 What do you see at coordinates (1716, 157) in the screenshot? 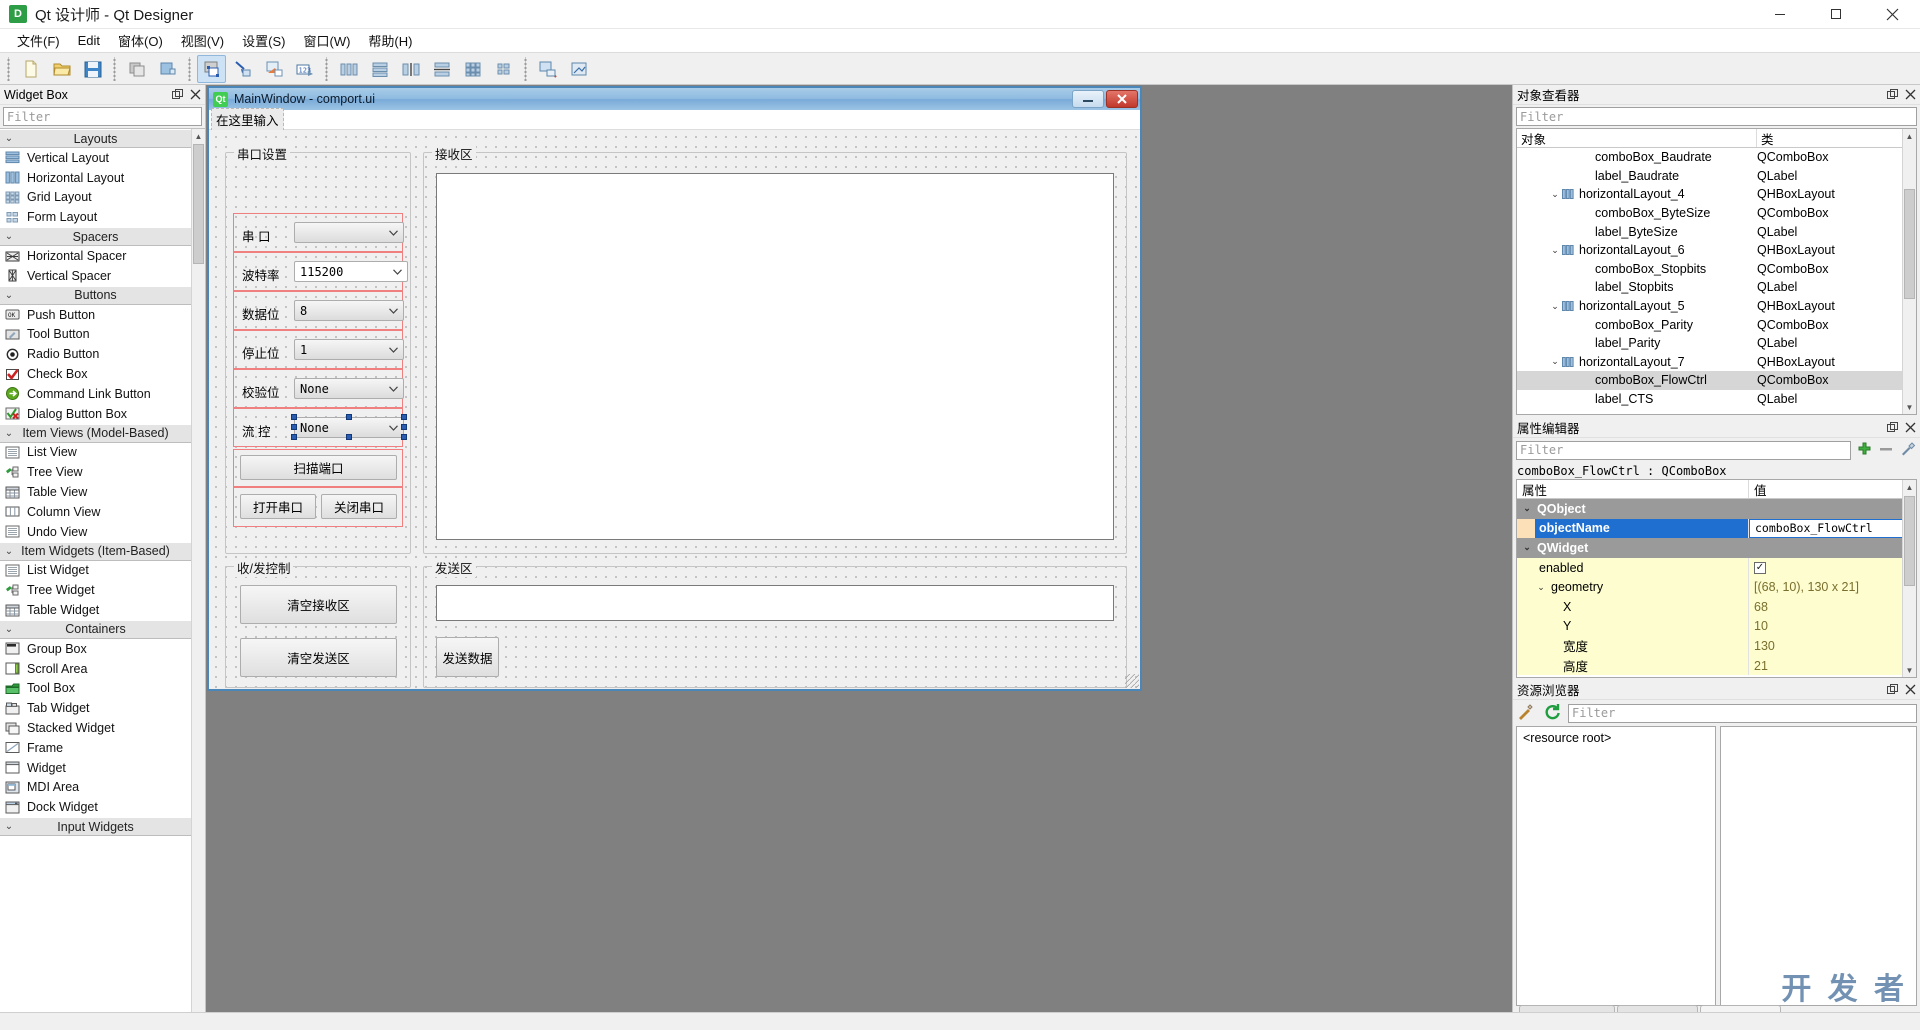
I see `object-tree-row: comboBox_Baudrate QComboBox` at bounding box center [1716, 157].